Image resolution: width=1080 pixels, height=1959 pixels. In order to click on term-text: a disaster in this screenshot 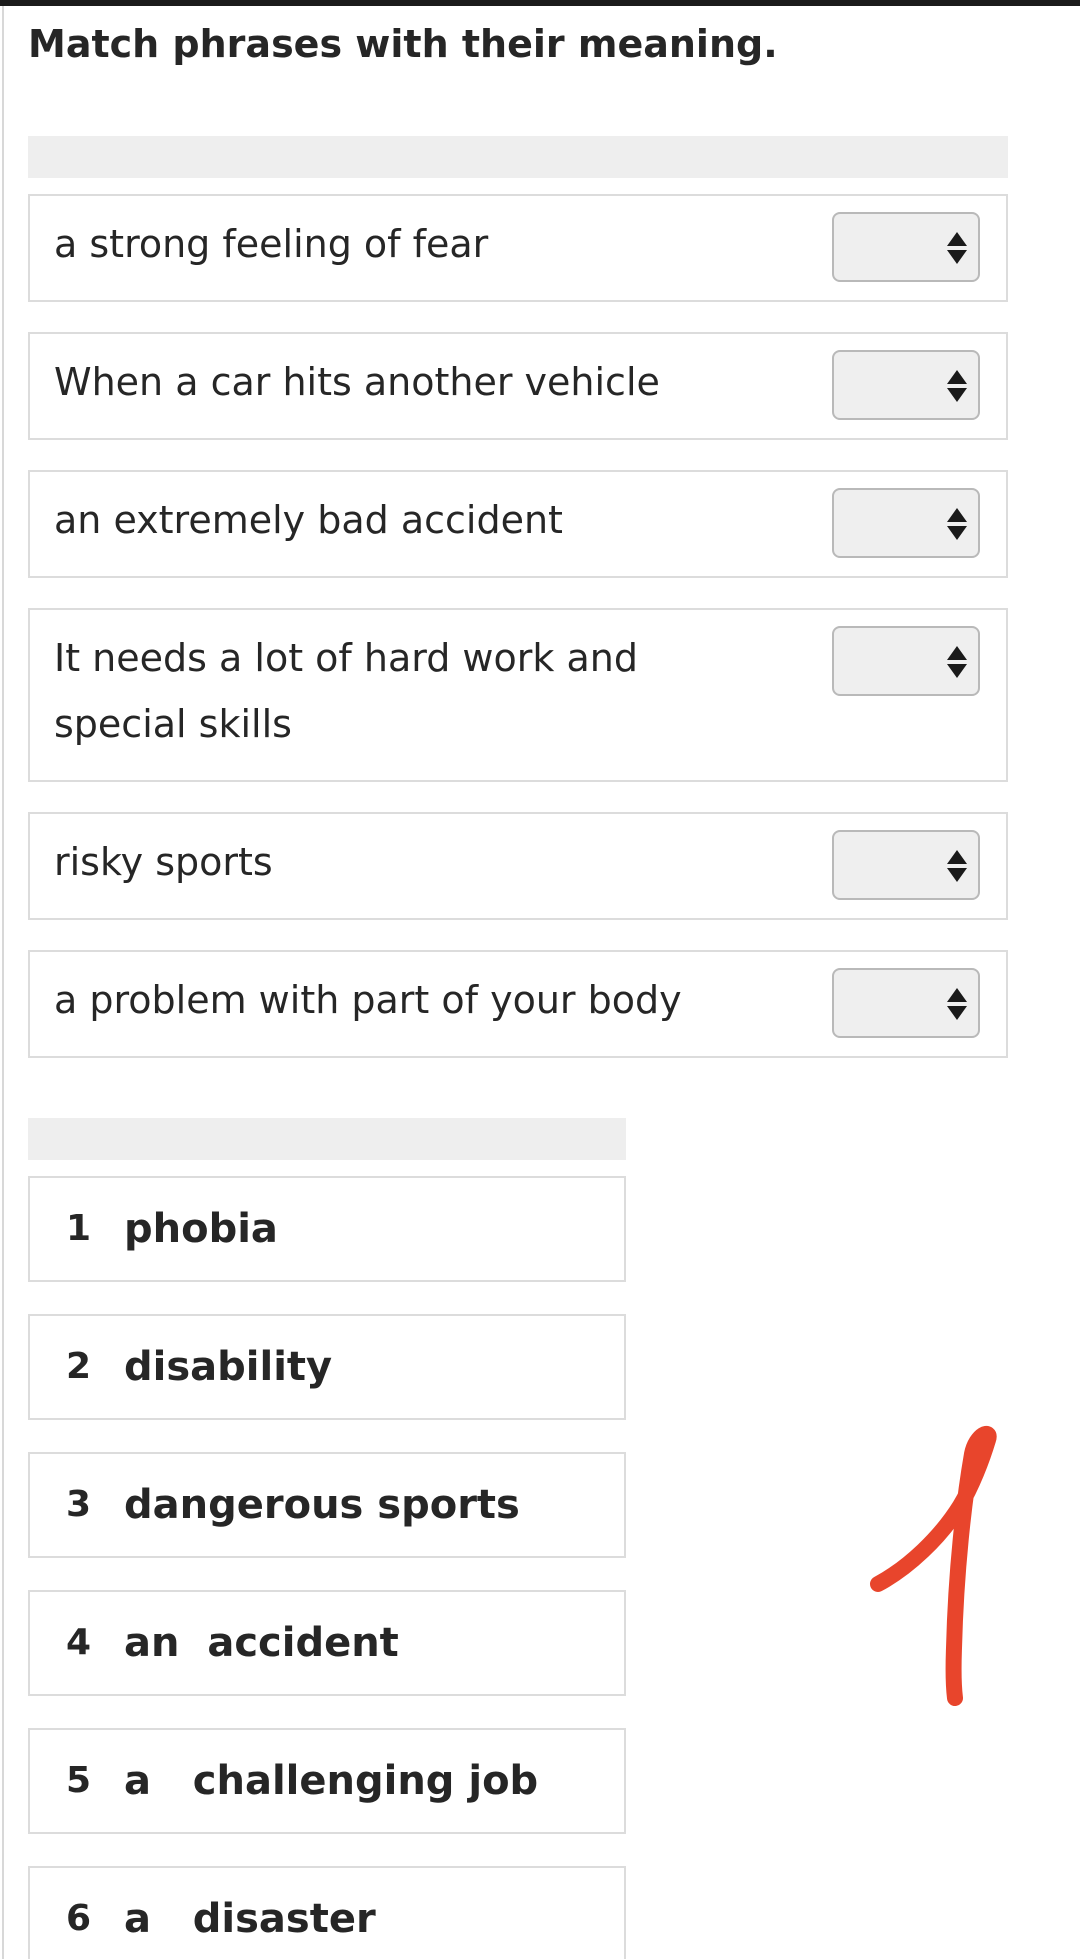, I will do `click(250, 1919)`.